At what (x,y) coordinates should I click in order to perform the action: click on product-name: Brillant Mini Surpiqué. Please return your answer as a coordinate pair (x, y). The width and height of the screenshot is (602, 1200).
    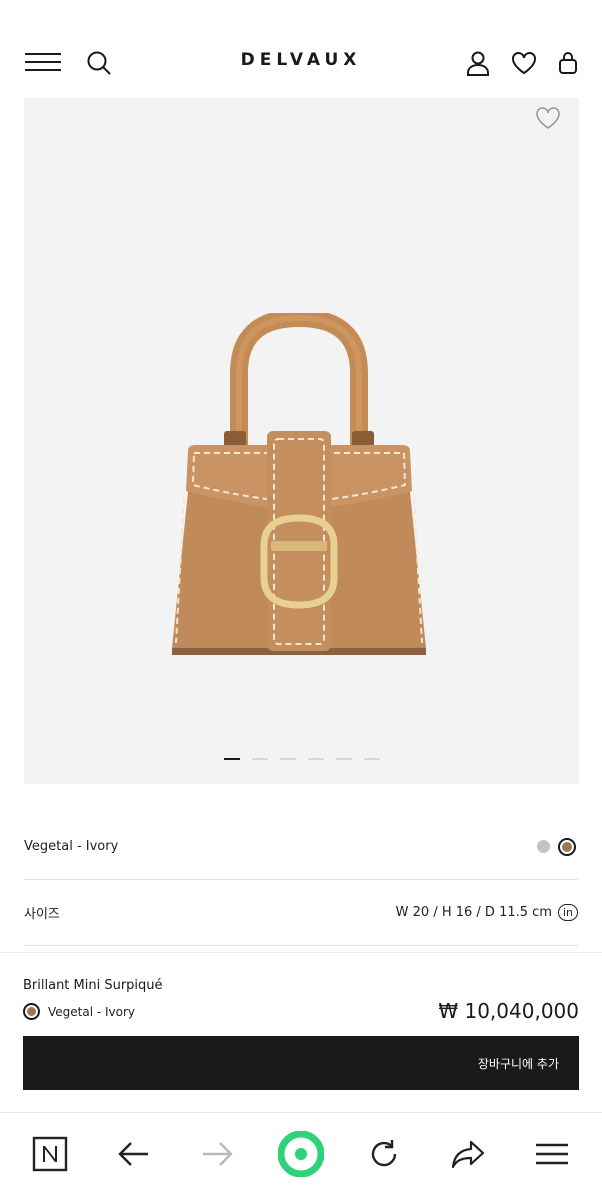
    Looking at the image, I should click on (93, 985).